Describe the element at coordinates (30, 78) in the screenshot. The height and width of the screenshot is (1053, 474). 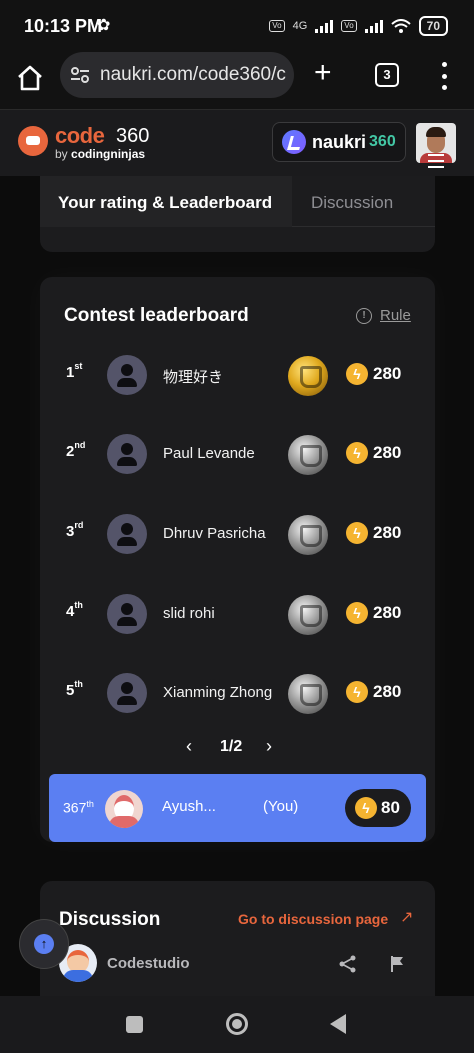
I see `home-icon` at that location.